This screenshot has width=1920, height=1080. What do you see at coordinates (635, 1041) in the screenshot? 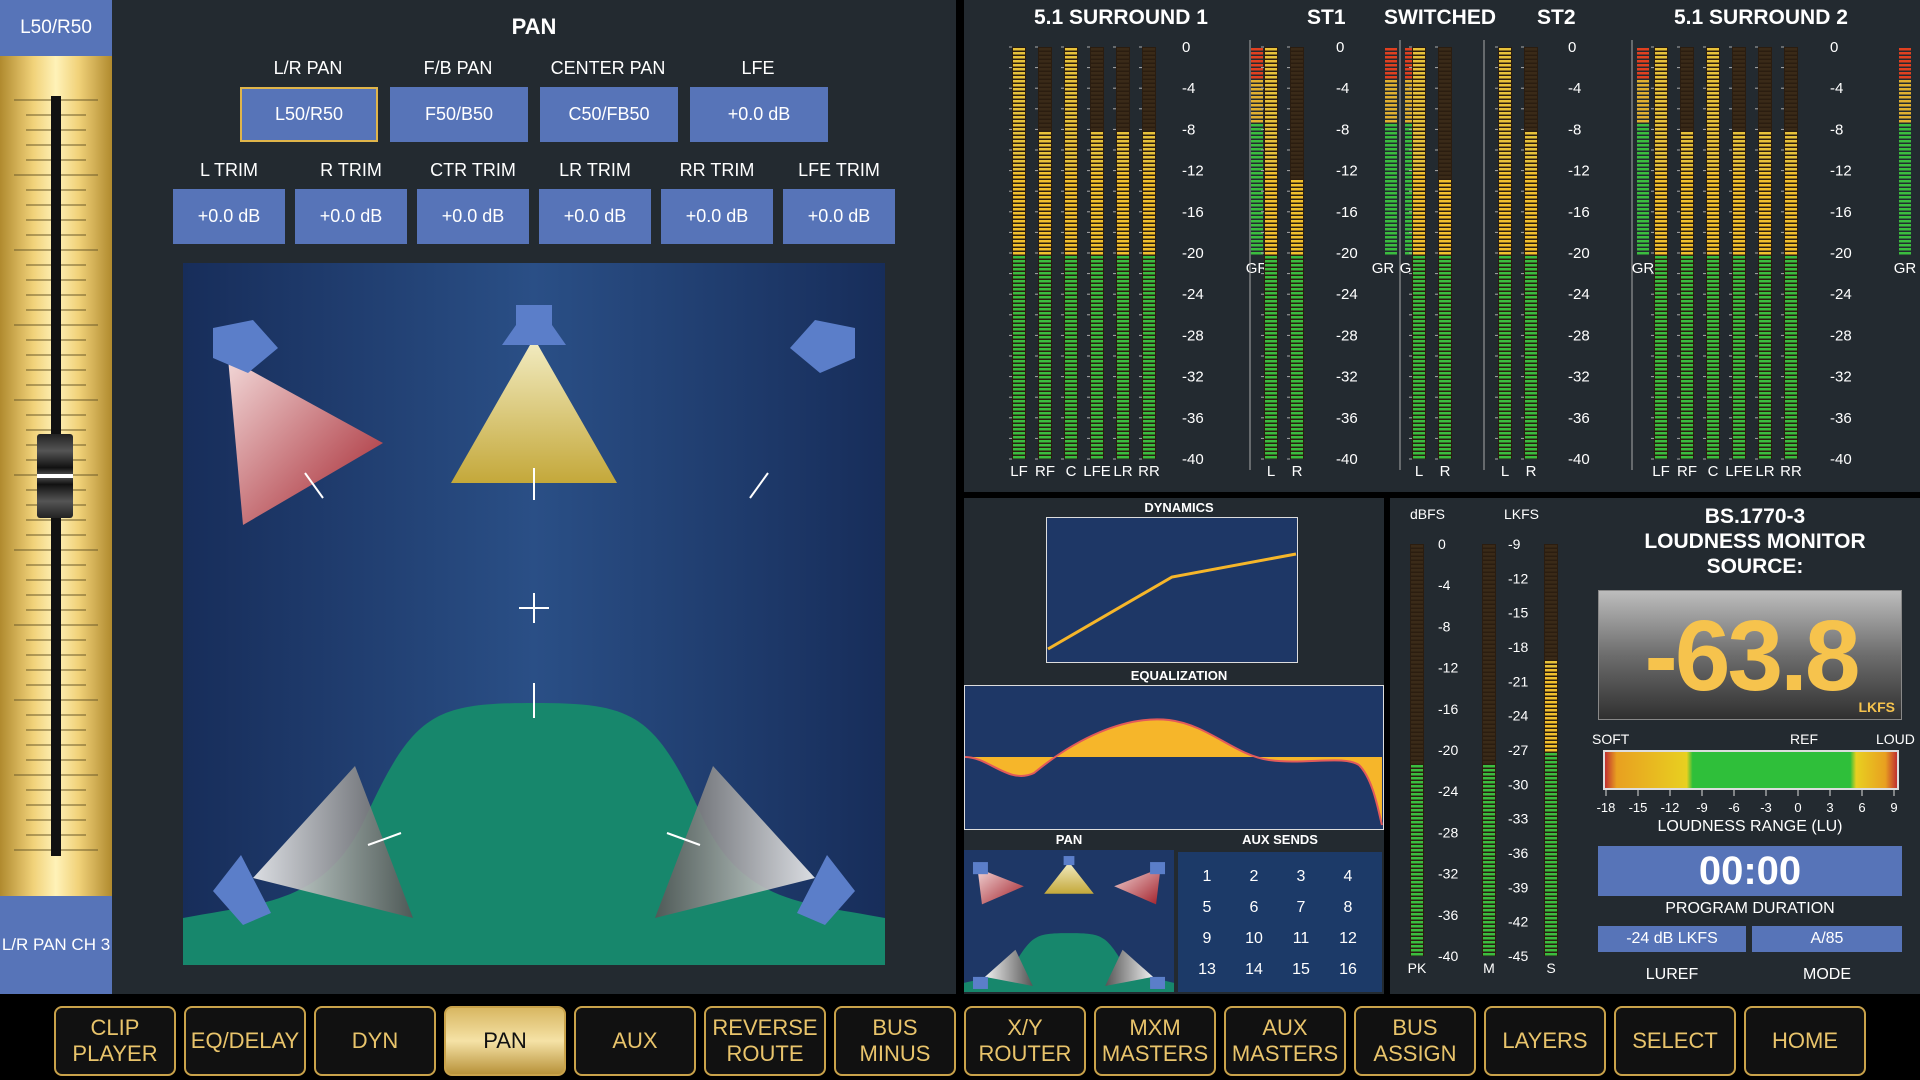
I see `nav-aux: AUX` at bounding box center [635, 1041].